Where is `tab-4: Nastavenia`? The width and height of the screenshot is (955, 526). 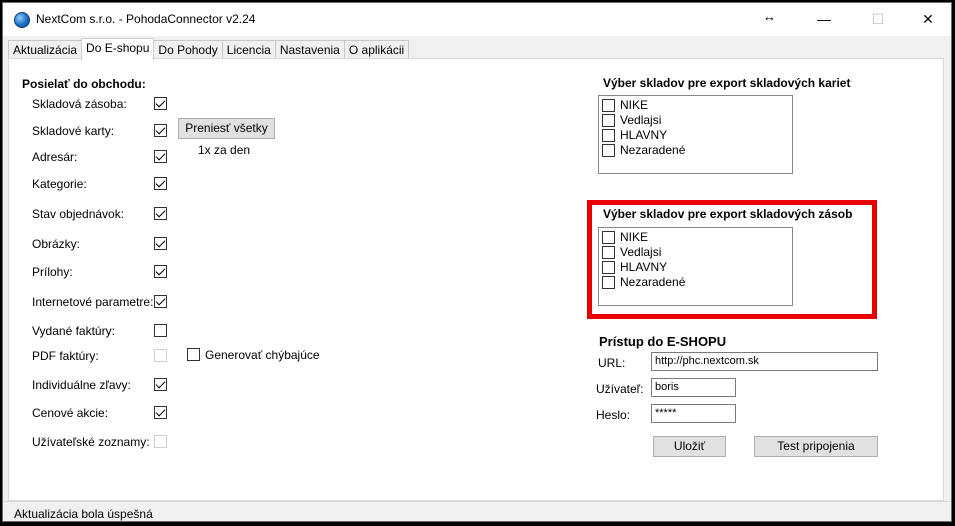
tab-4: Nastavenia is located at coordinates (309, 49).